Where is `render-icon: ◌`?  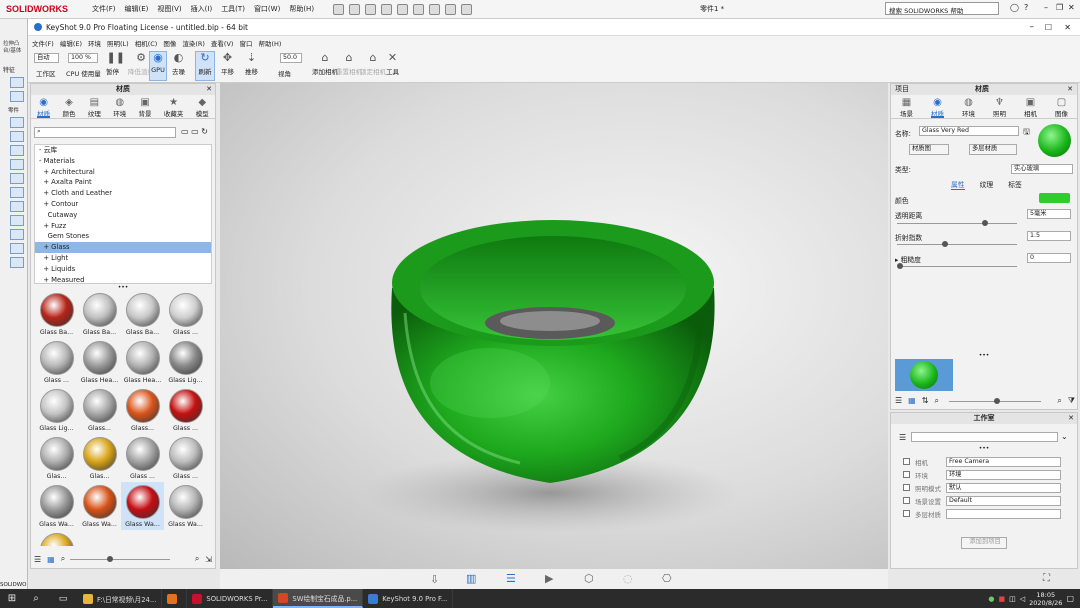 render-icon: ◌ is located at coordinates (628, 578).